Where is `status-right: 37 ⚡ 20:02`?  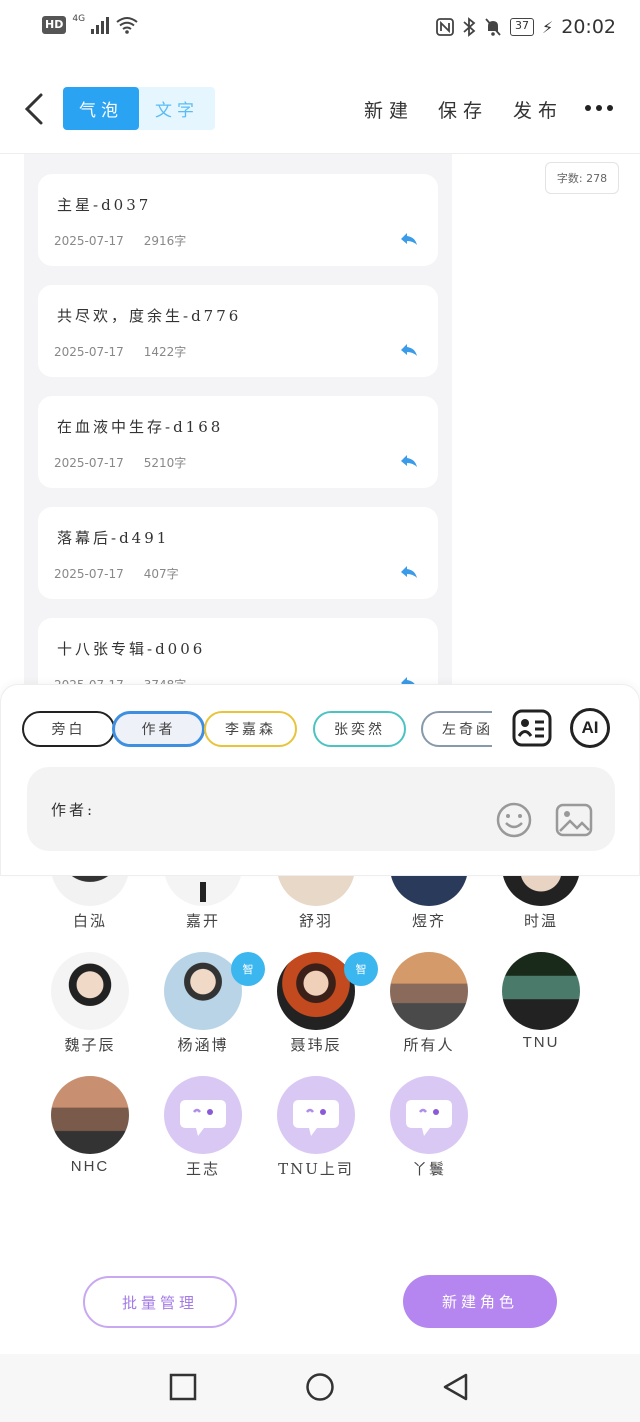
status-right: 37 ⚡ 20:02 is located at coordinates (526, 27).